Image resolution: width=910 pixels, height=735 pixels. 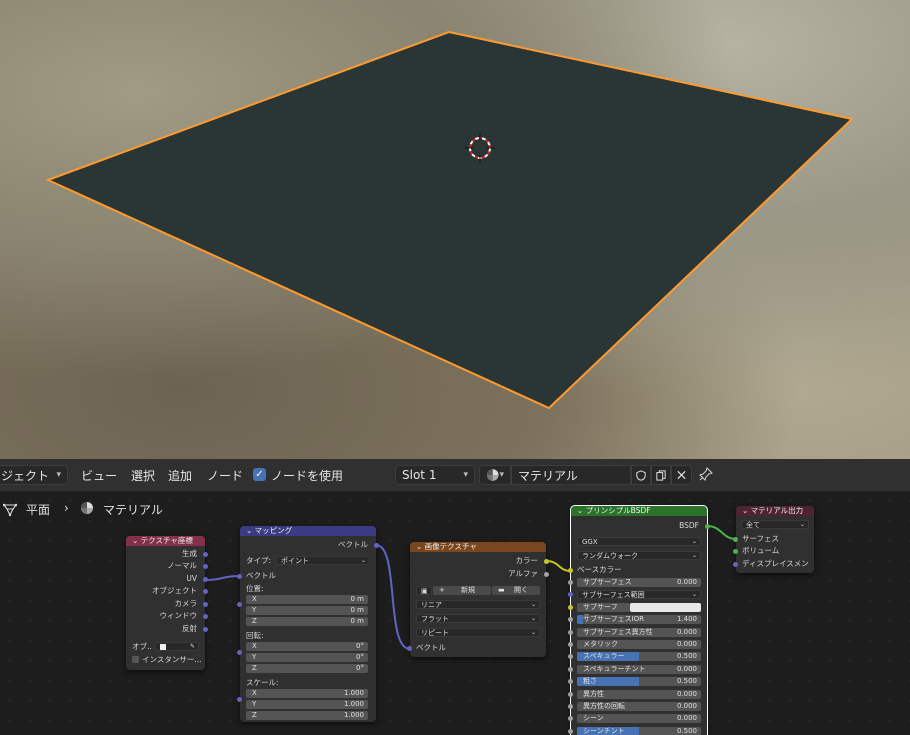 What do you see at coordinates (639, 706) in the screenshot?
I see `bsdf-field: 異方性の回転 0.000` at bounding box center [639, 706].